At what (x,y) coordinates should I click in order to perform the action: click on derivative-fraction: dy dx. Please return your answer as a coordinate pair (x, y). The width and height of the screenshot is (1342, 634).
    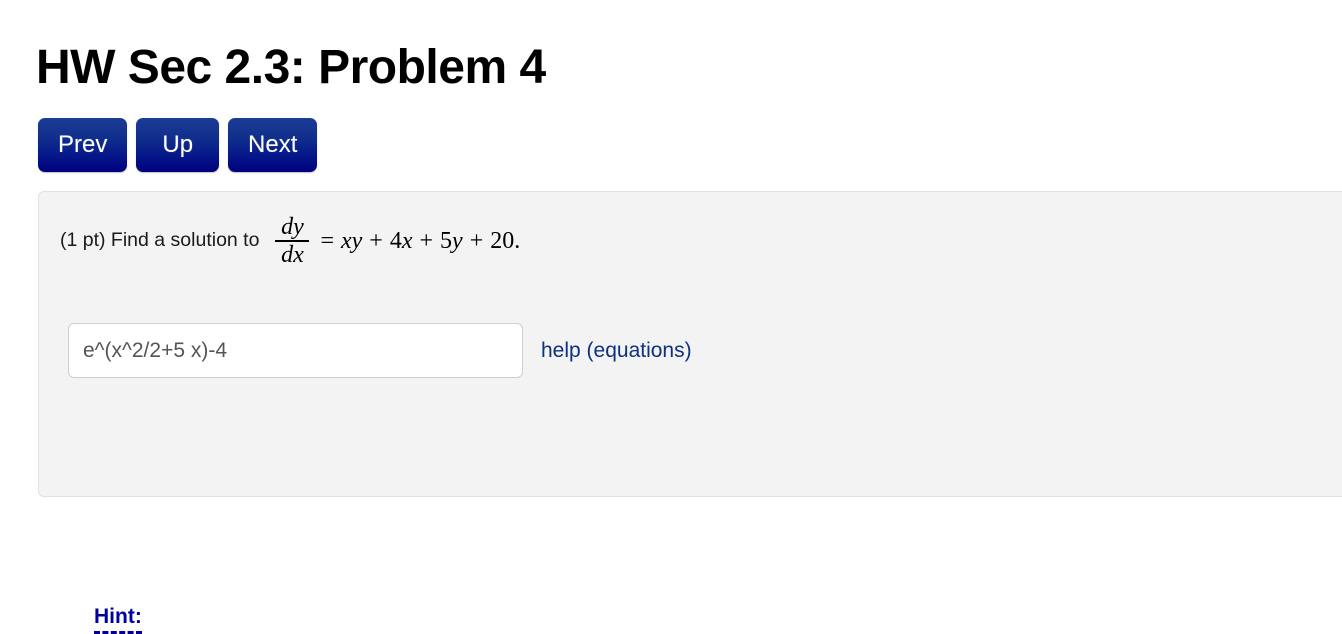
    Looking at the image, I should click on (292, 241).